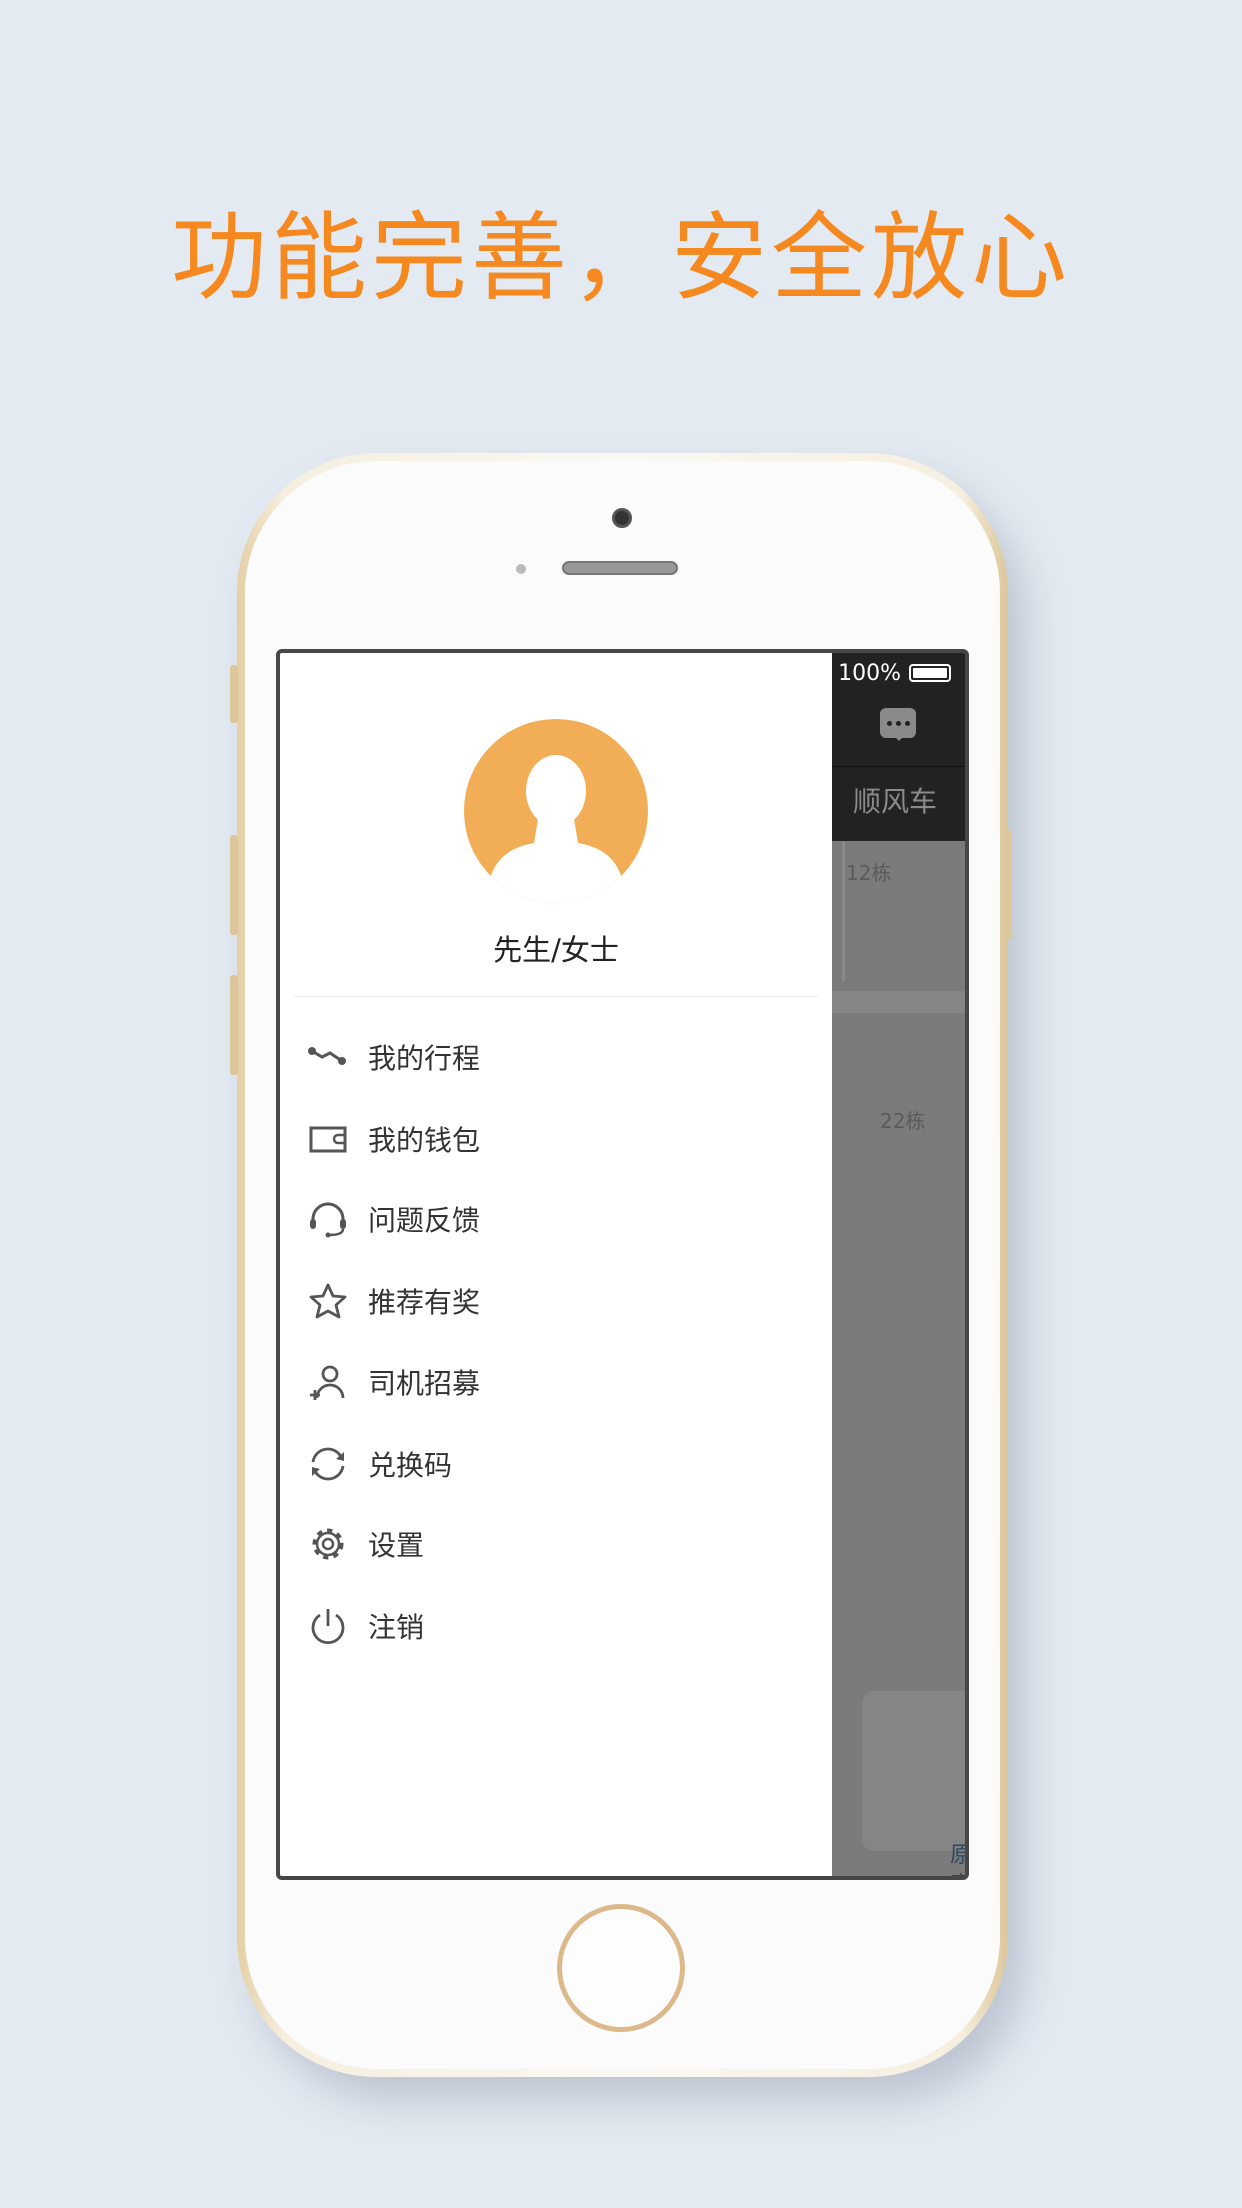 This screenshot has width=1242, height=2208. What do you see at coordinates (556, 1464) in the screenshot?
I see `menu-item-redeem-code: 兑换码` at bounding box center [556, 1464].